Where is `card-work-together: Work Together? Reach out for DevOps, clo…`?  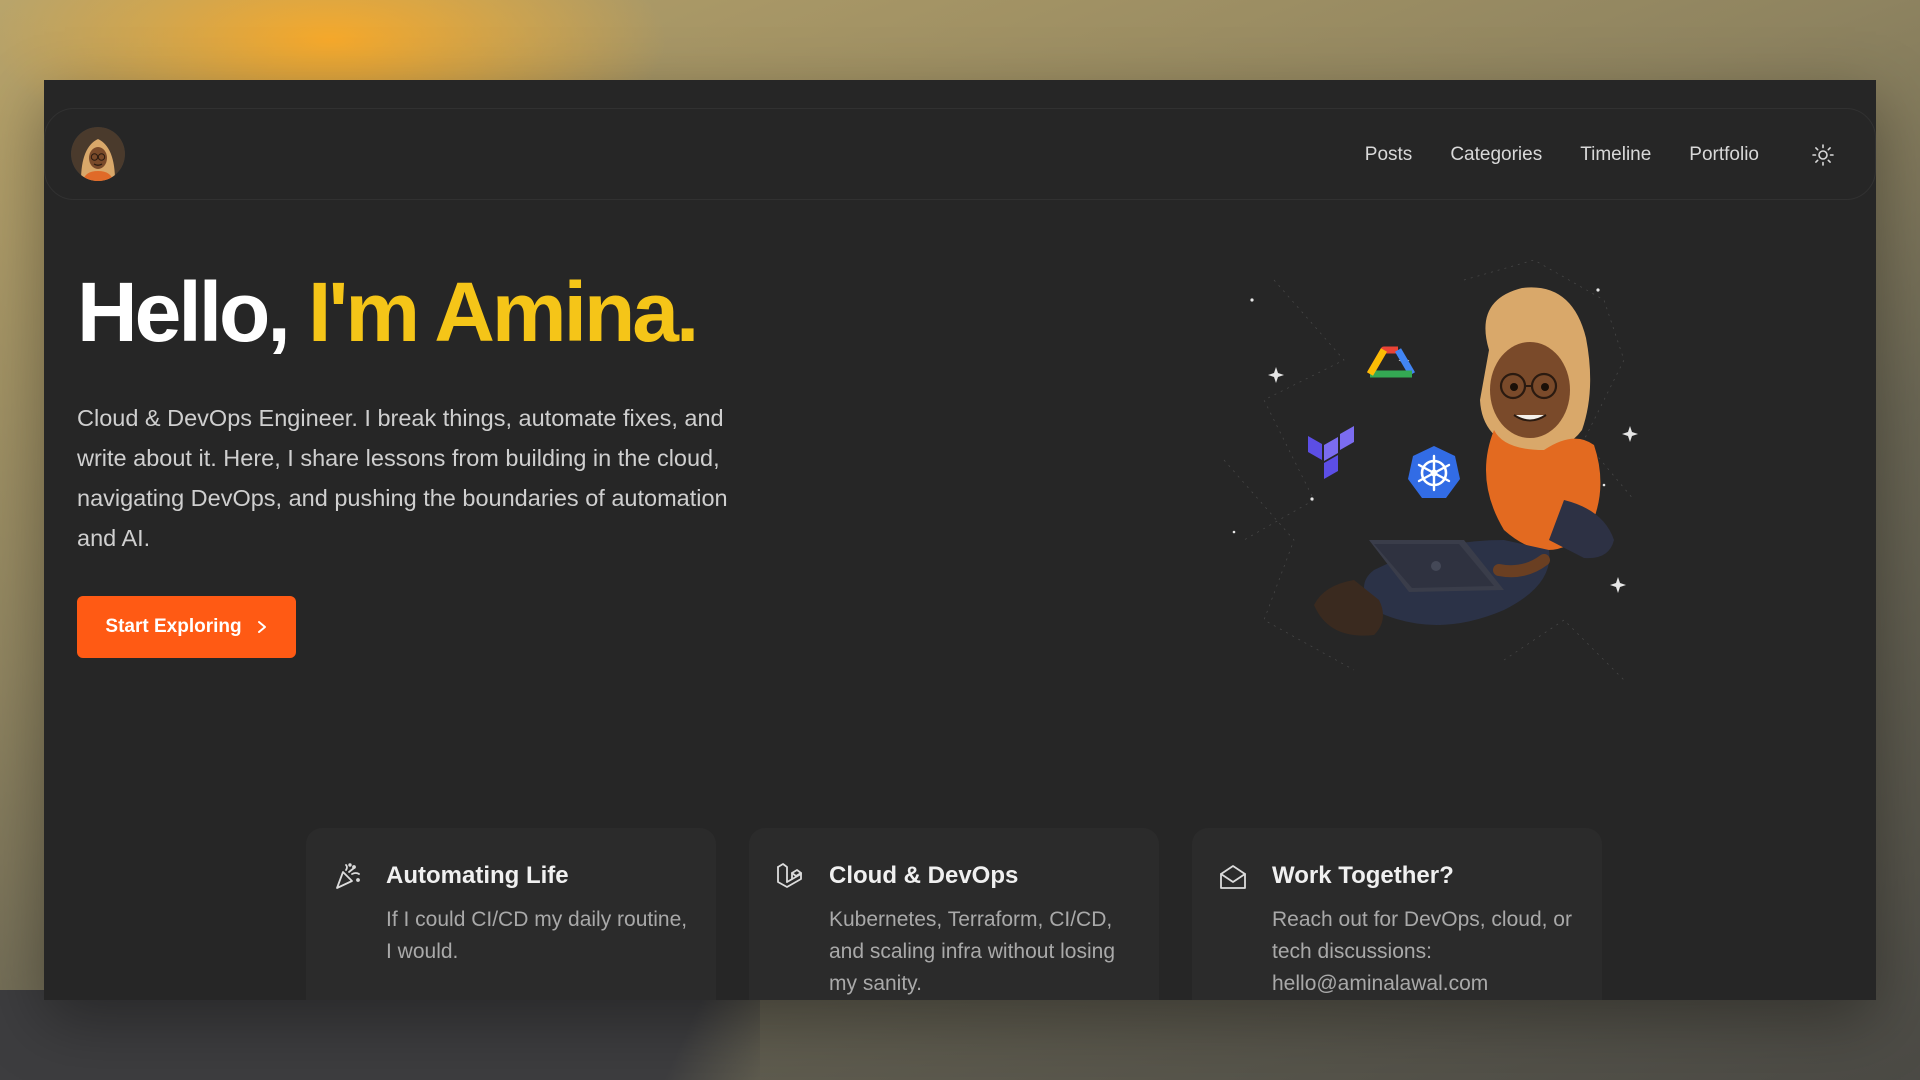
card-work-together: Work Together? Reach out for DevOps, clo… is located at coordinates (1397, 914).